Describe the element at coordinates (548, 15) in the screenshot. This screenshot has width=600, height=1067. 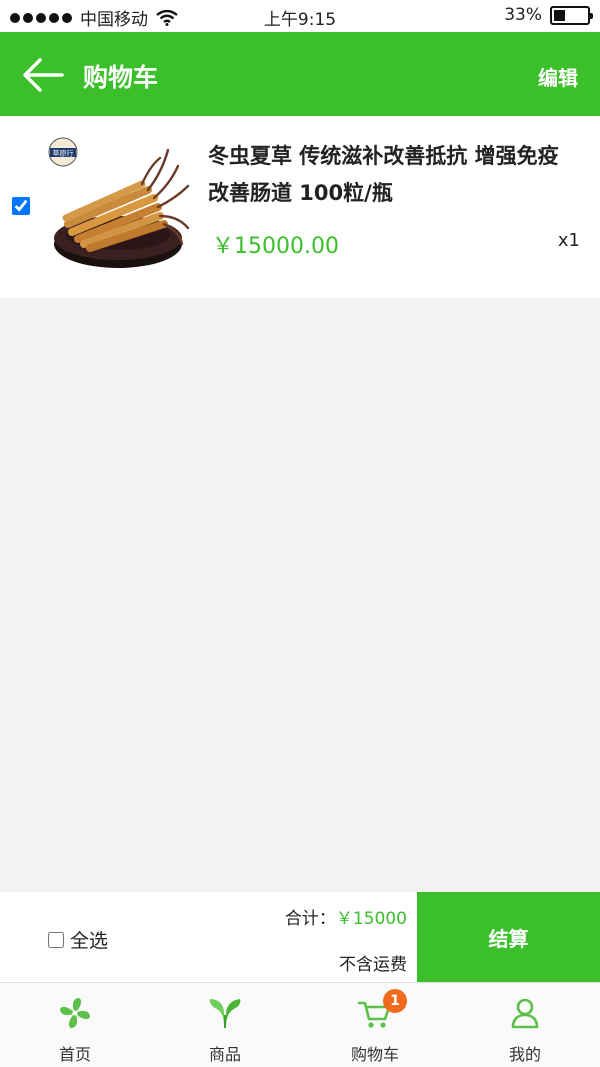
I see `status-right: 33%` at that location.